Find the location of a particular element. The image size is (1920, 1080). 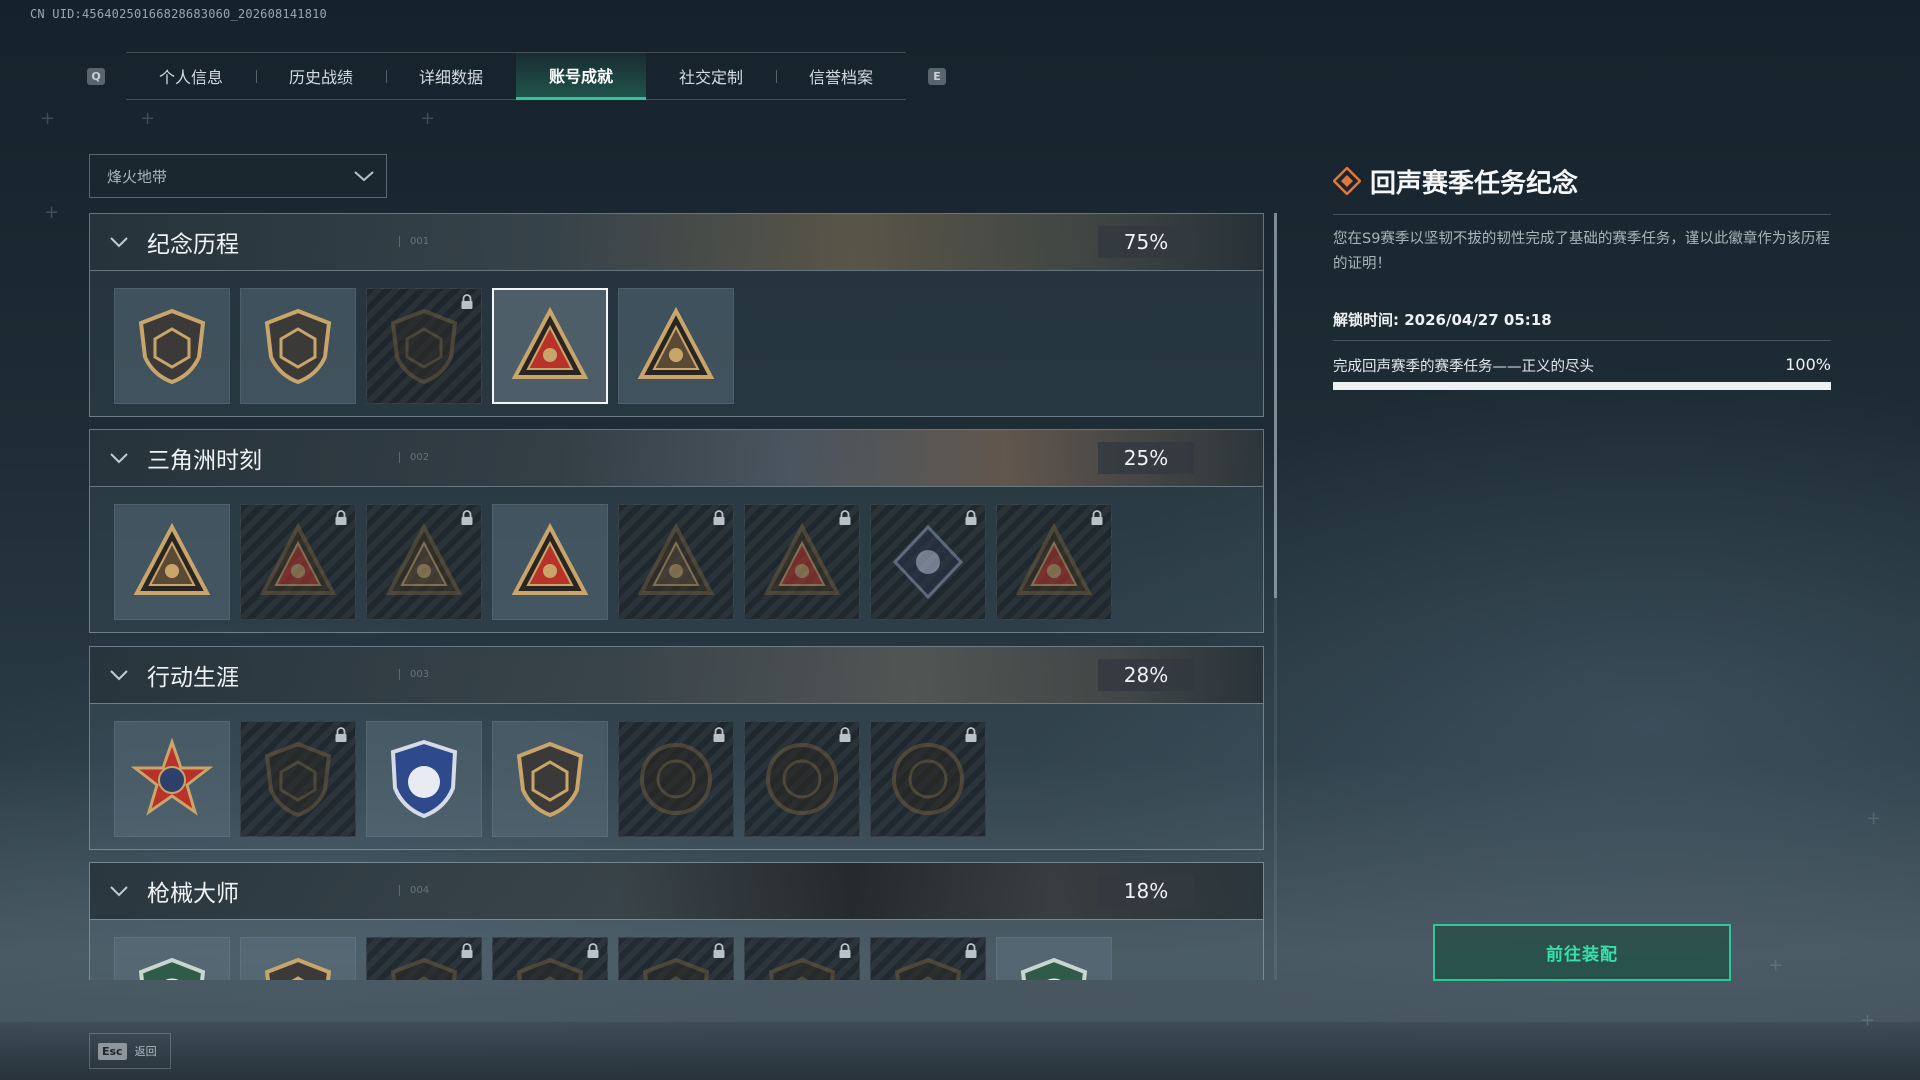

tab-social-custom: 社交定制 is located at coordinates (711, 76).